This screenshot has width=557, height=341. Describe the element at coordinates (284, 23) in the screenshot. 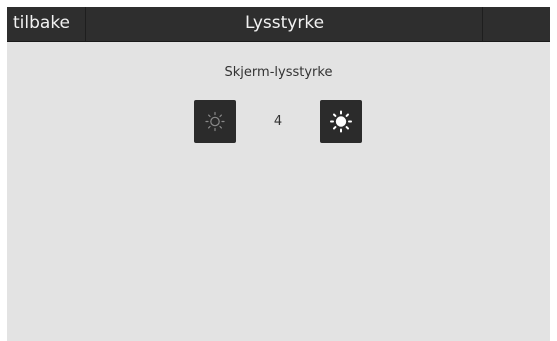

I see `page-title: Lysstyrke` at that location.